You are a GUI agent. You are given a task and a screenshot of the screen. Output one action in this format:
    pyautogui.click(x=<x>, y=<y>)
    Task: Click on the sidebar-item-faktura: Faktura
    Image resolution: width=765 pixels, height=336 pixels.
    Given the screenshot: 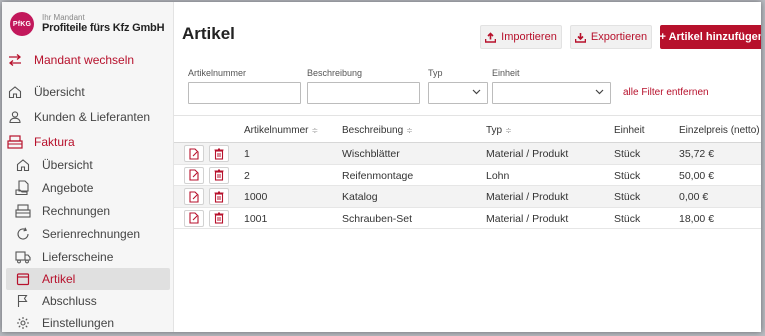 What is the action you would take?
    pyautogui.click(x=88, y=142)
    